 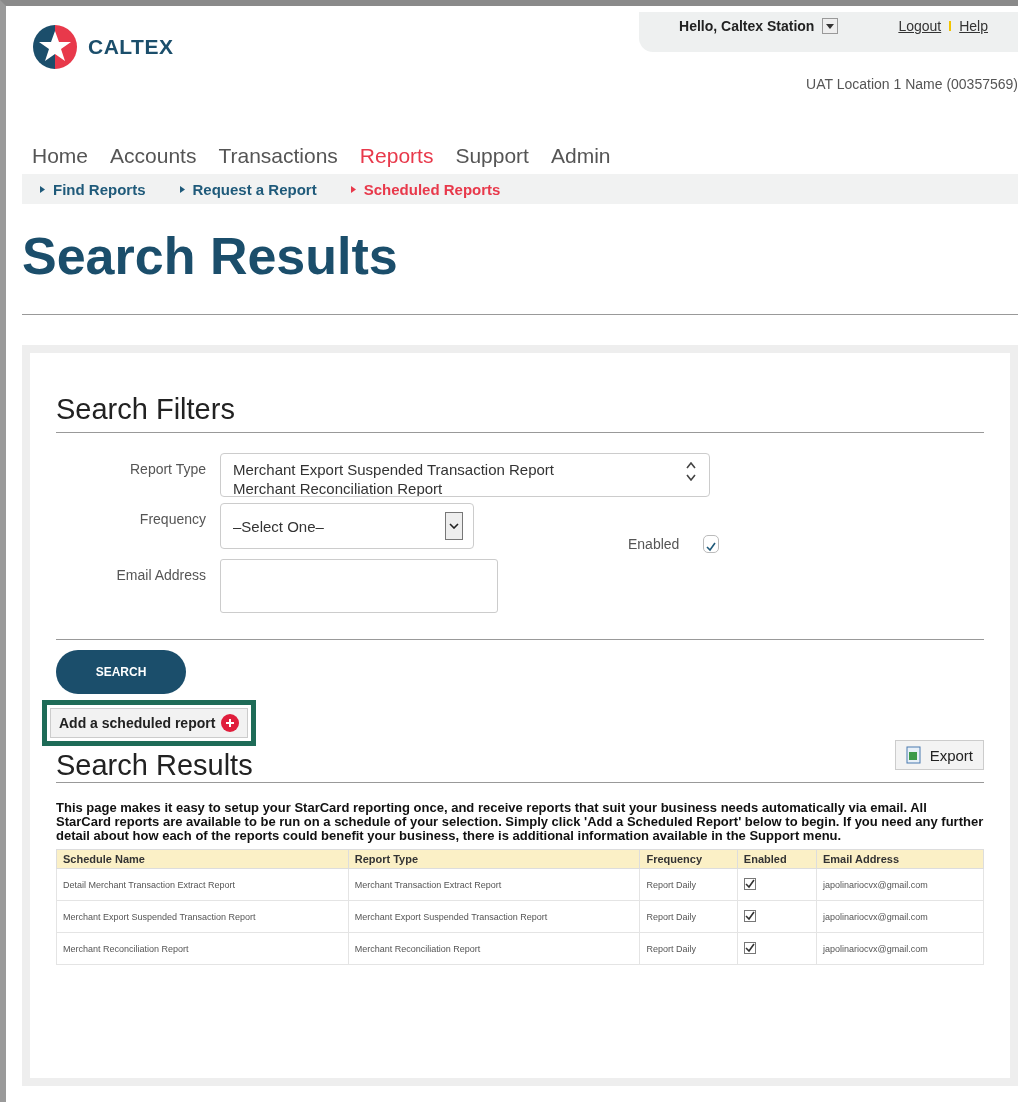 I want to click on export-button: Export, so click(x=939, y=755).